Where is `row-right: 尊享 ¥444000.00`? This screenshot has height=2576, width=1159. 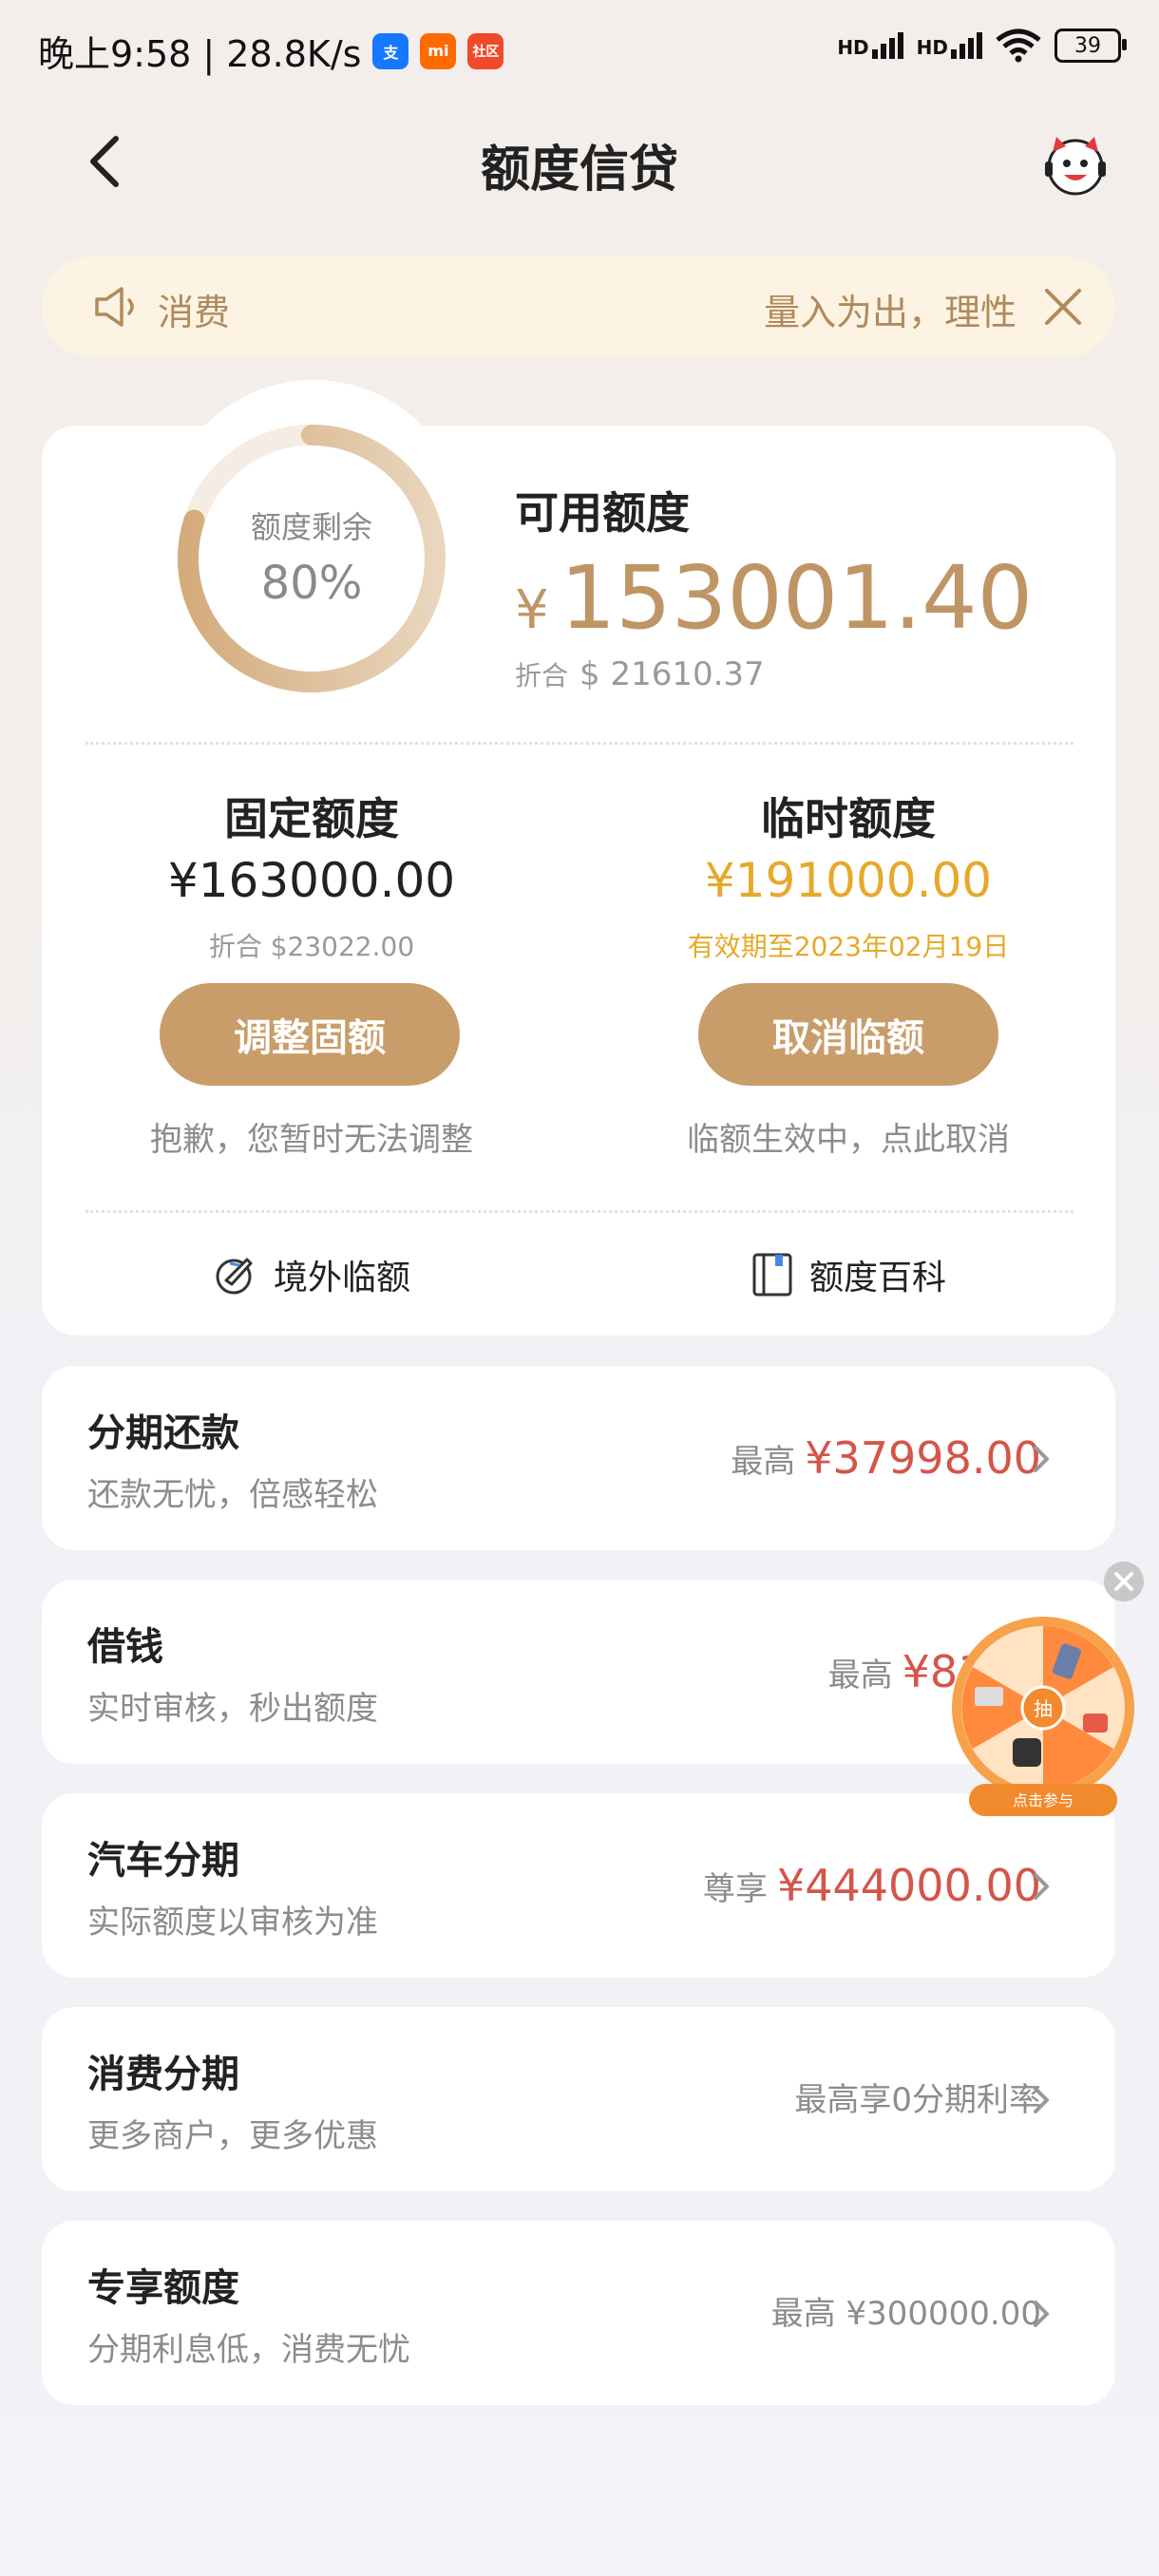
row-right: 尊享 ¥444000.00 is located at coordinates (872, 1885).